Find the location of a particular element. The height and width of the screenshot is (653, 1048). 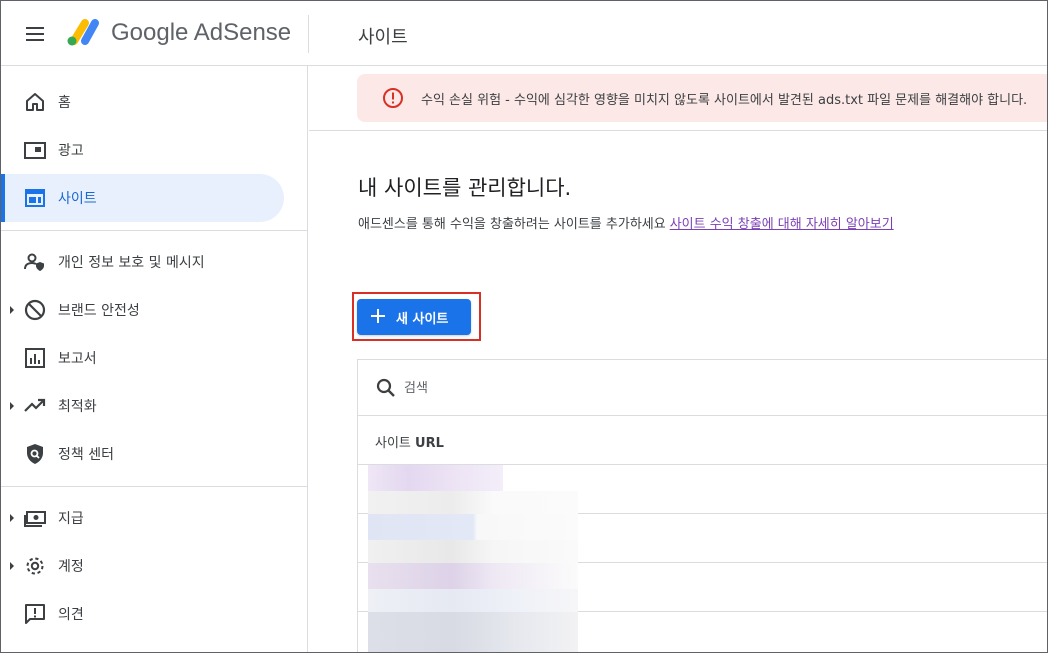

trending-up-icon is located at coordinates (35, 405).